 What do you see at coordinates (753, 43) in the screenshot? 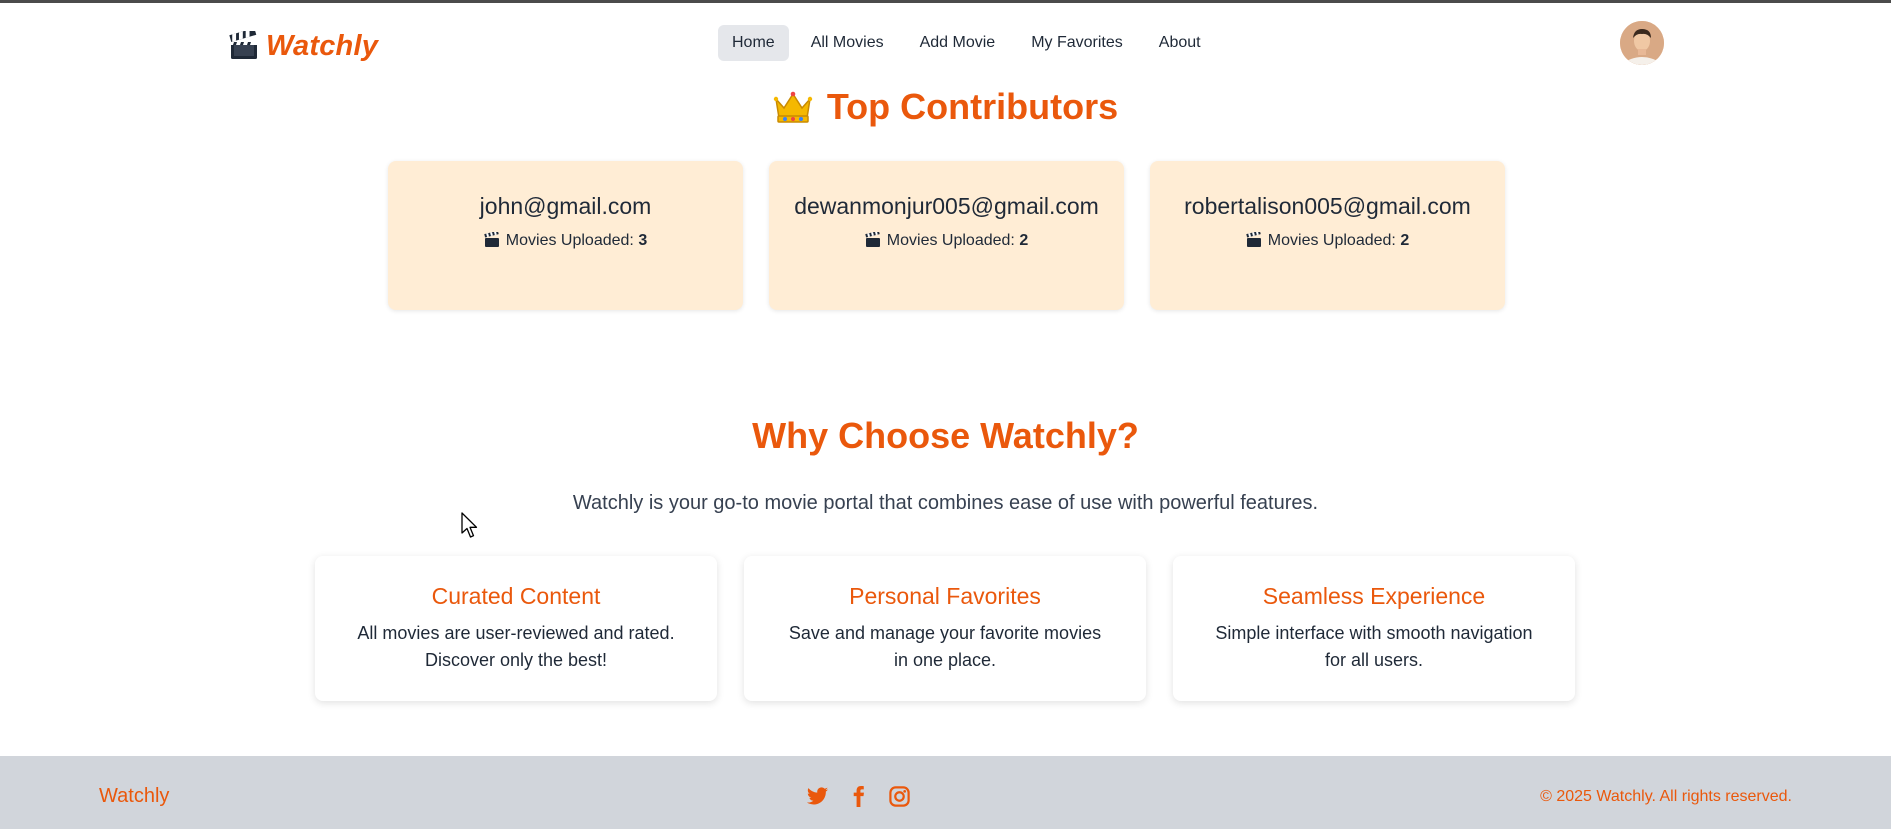
I see `nav-item-home: Home` at bounding box center [753, 43].